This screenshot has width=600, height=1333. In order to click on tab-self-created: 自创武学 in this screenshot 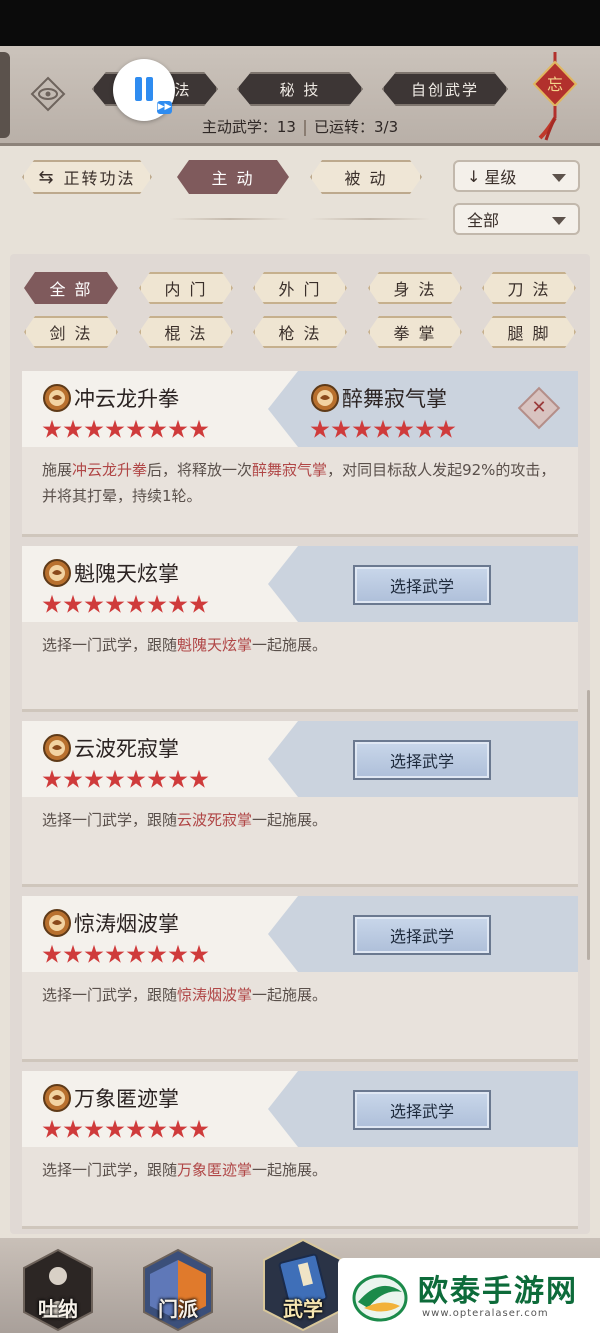, I will do `click(445, 89)`.